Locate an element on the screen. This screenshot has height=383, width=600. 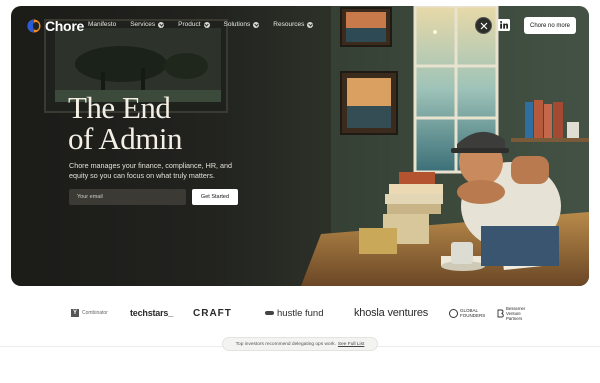
logo-text: hustle fund is located at coordinates (300, 313).